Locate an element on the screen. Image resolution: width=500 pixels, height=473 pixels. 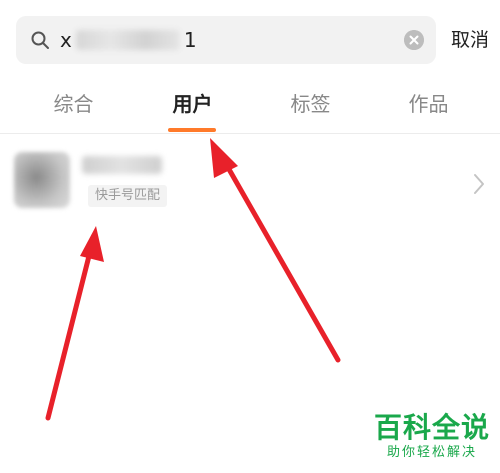
search-query-redacted is located at coordinates (127, 40).